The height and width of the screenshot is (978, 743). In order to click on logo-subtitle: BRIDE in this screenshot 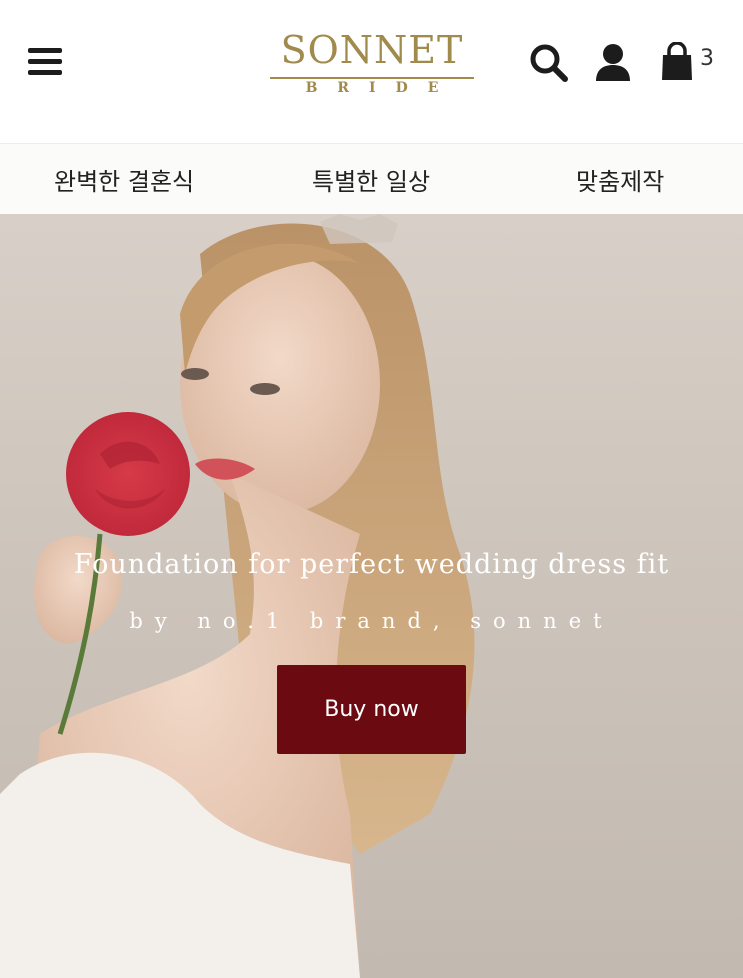, I will do `click(382, 88)`.